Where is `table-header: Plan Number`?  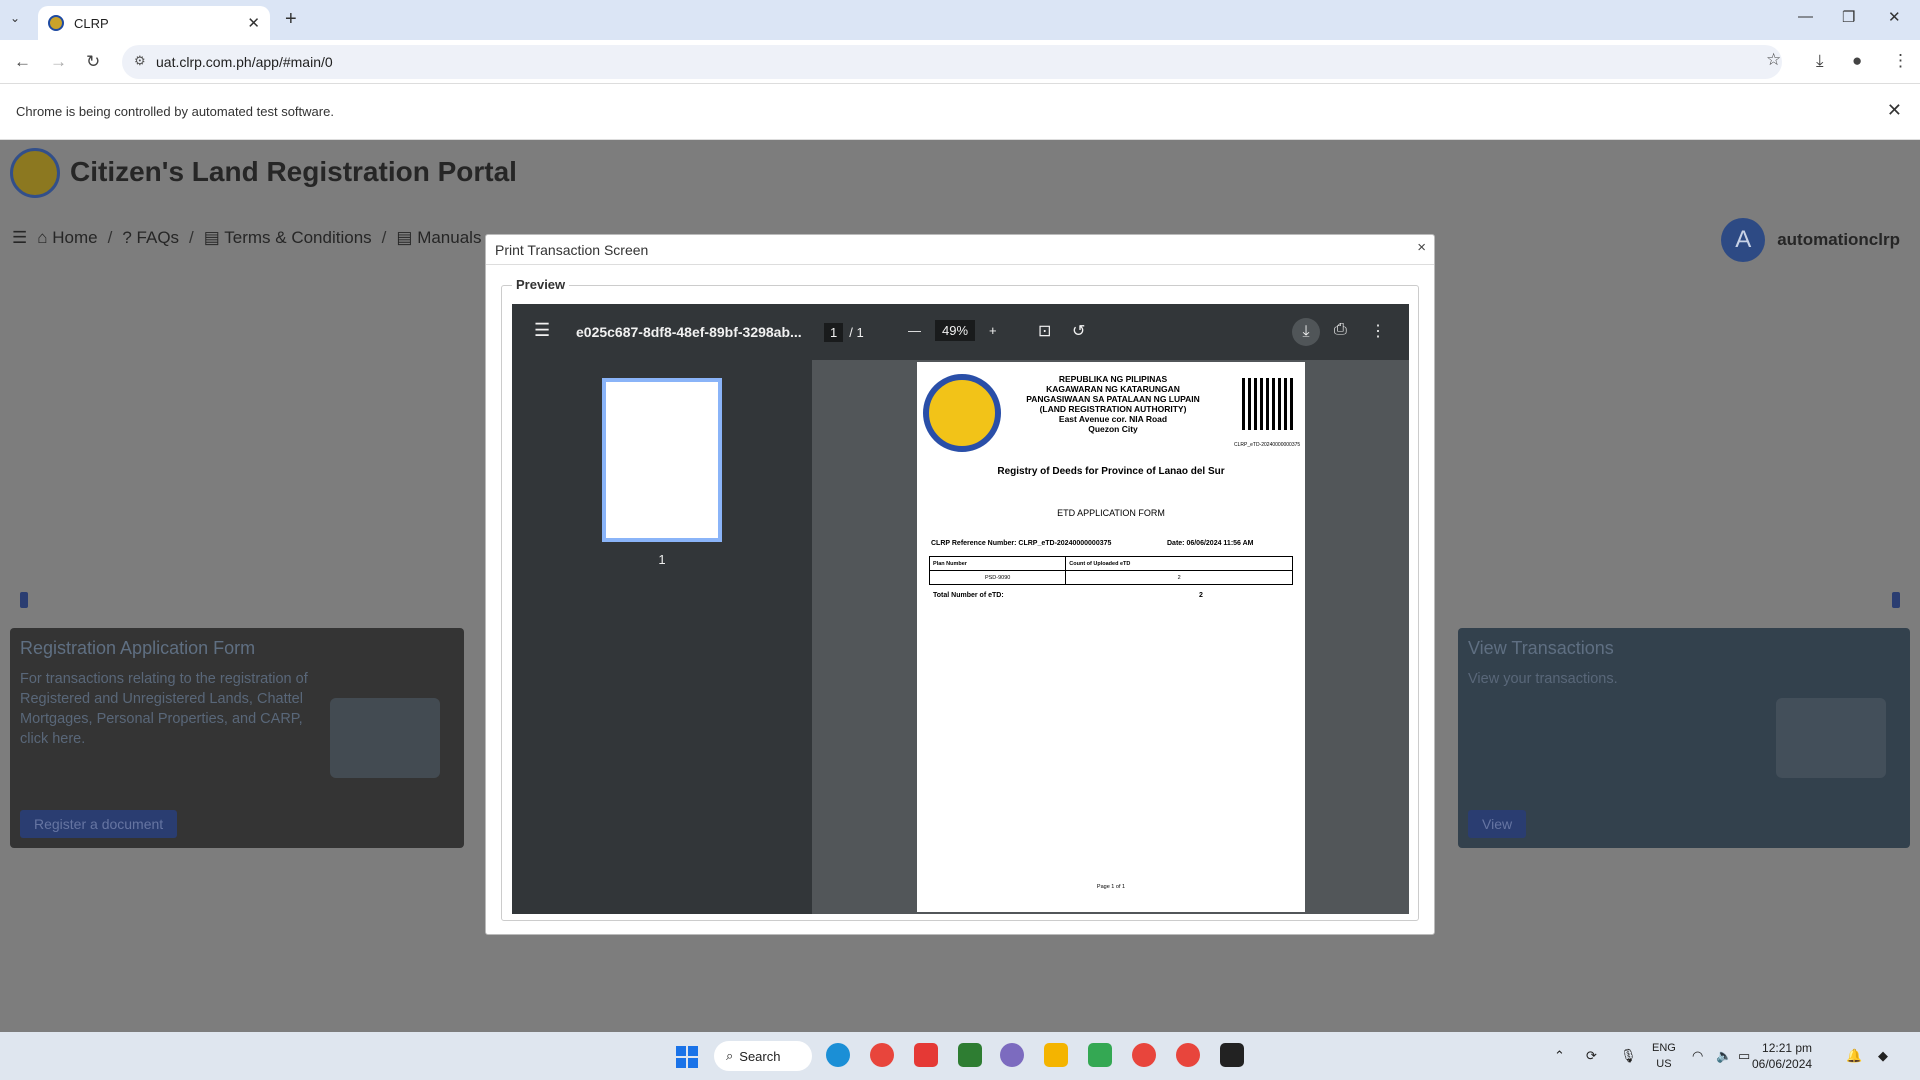
table-header: Plan Number is located at coordinates (997, 563).